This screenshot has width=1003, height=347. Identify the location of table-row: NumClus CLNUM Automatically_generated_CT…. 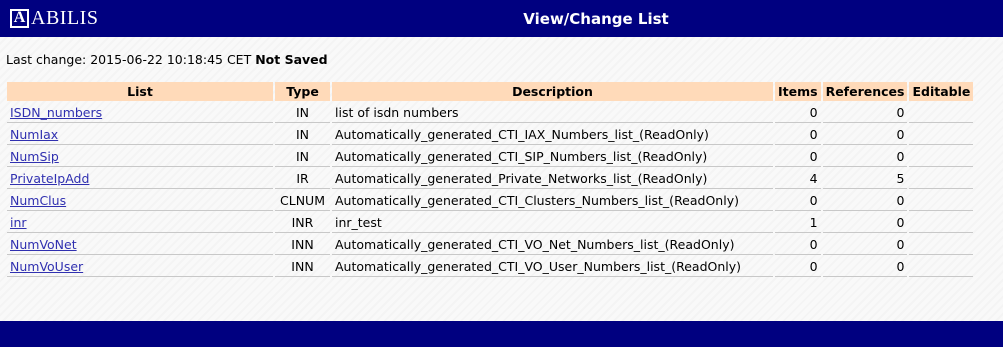
(490, 201).